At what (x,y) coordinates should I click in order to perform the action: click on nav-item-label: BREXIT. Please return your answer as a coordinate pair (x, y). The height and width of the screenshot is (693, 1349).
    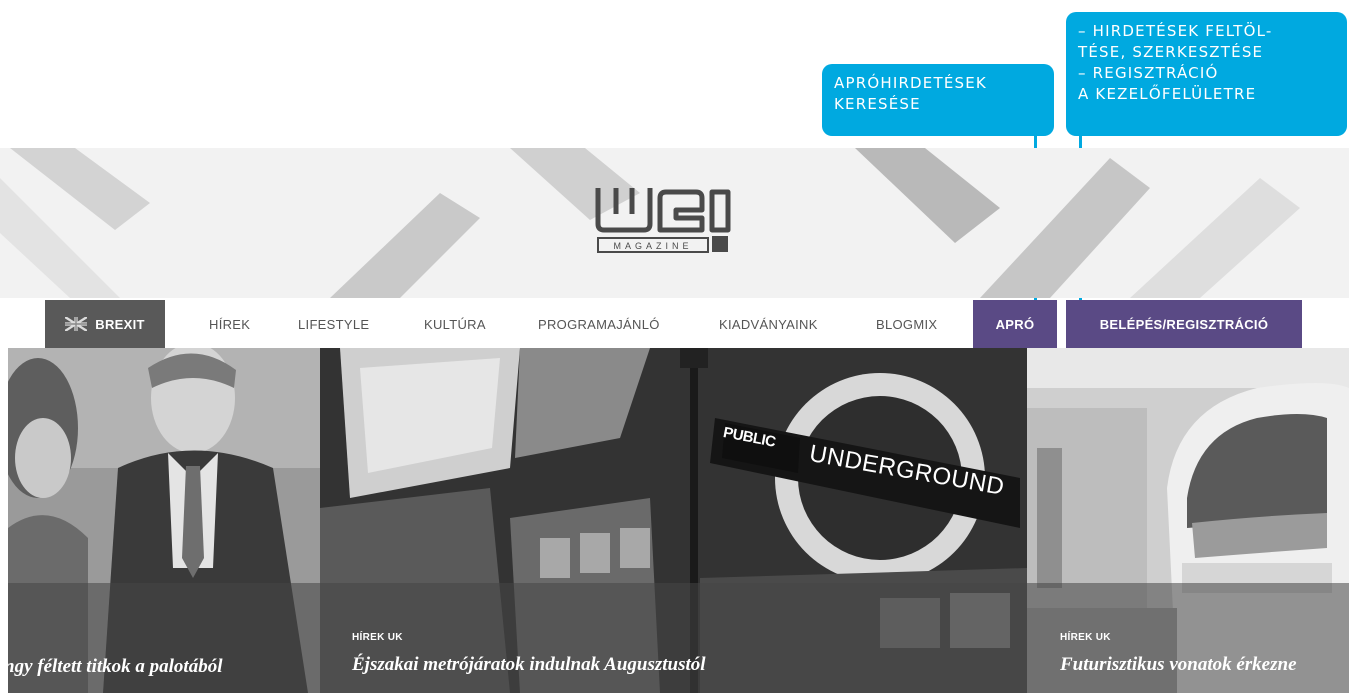
    Looking at the image, I should click on (120, 324).